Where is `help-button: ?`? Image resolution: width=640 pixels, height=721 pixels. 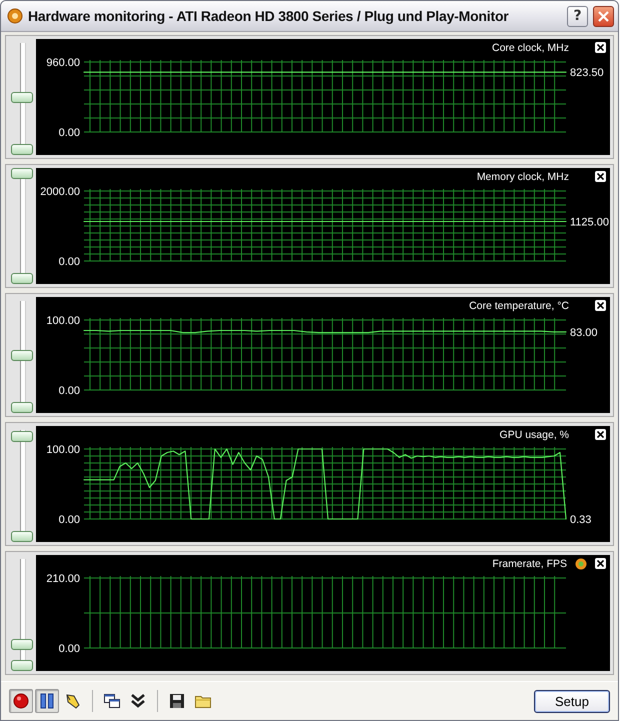 help-button: ? is located at coordinates (577, 16).